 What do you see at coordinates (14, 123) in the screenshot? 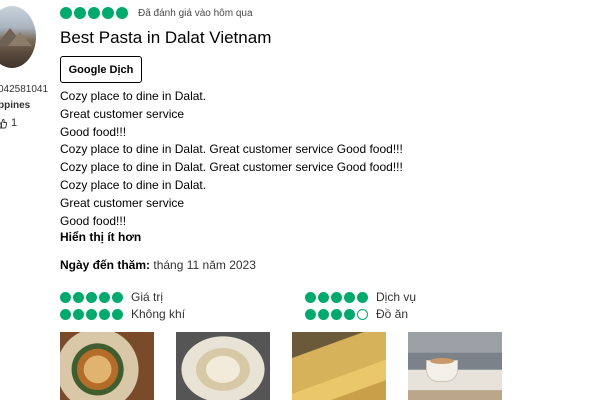
I see `contributions-count: 1` at bounding box center [14, 123].